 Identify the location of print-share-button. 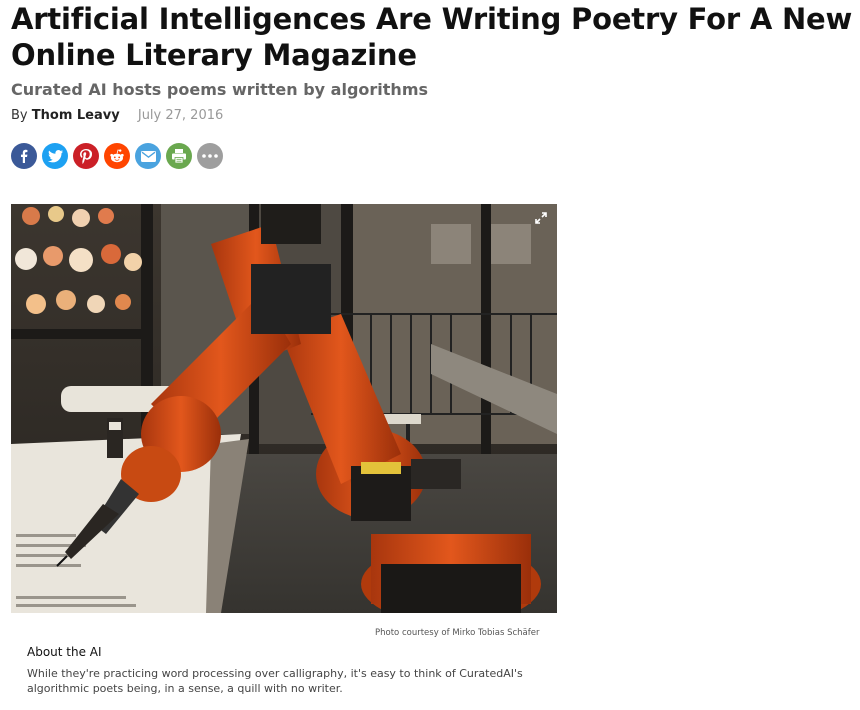
(179, 156).